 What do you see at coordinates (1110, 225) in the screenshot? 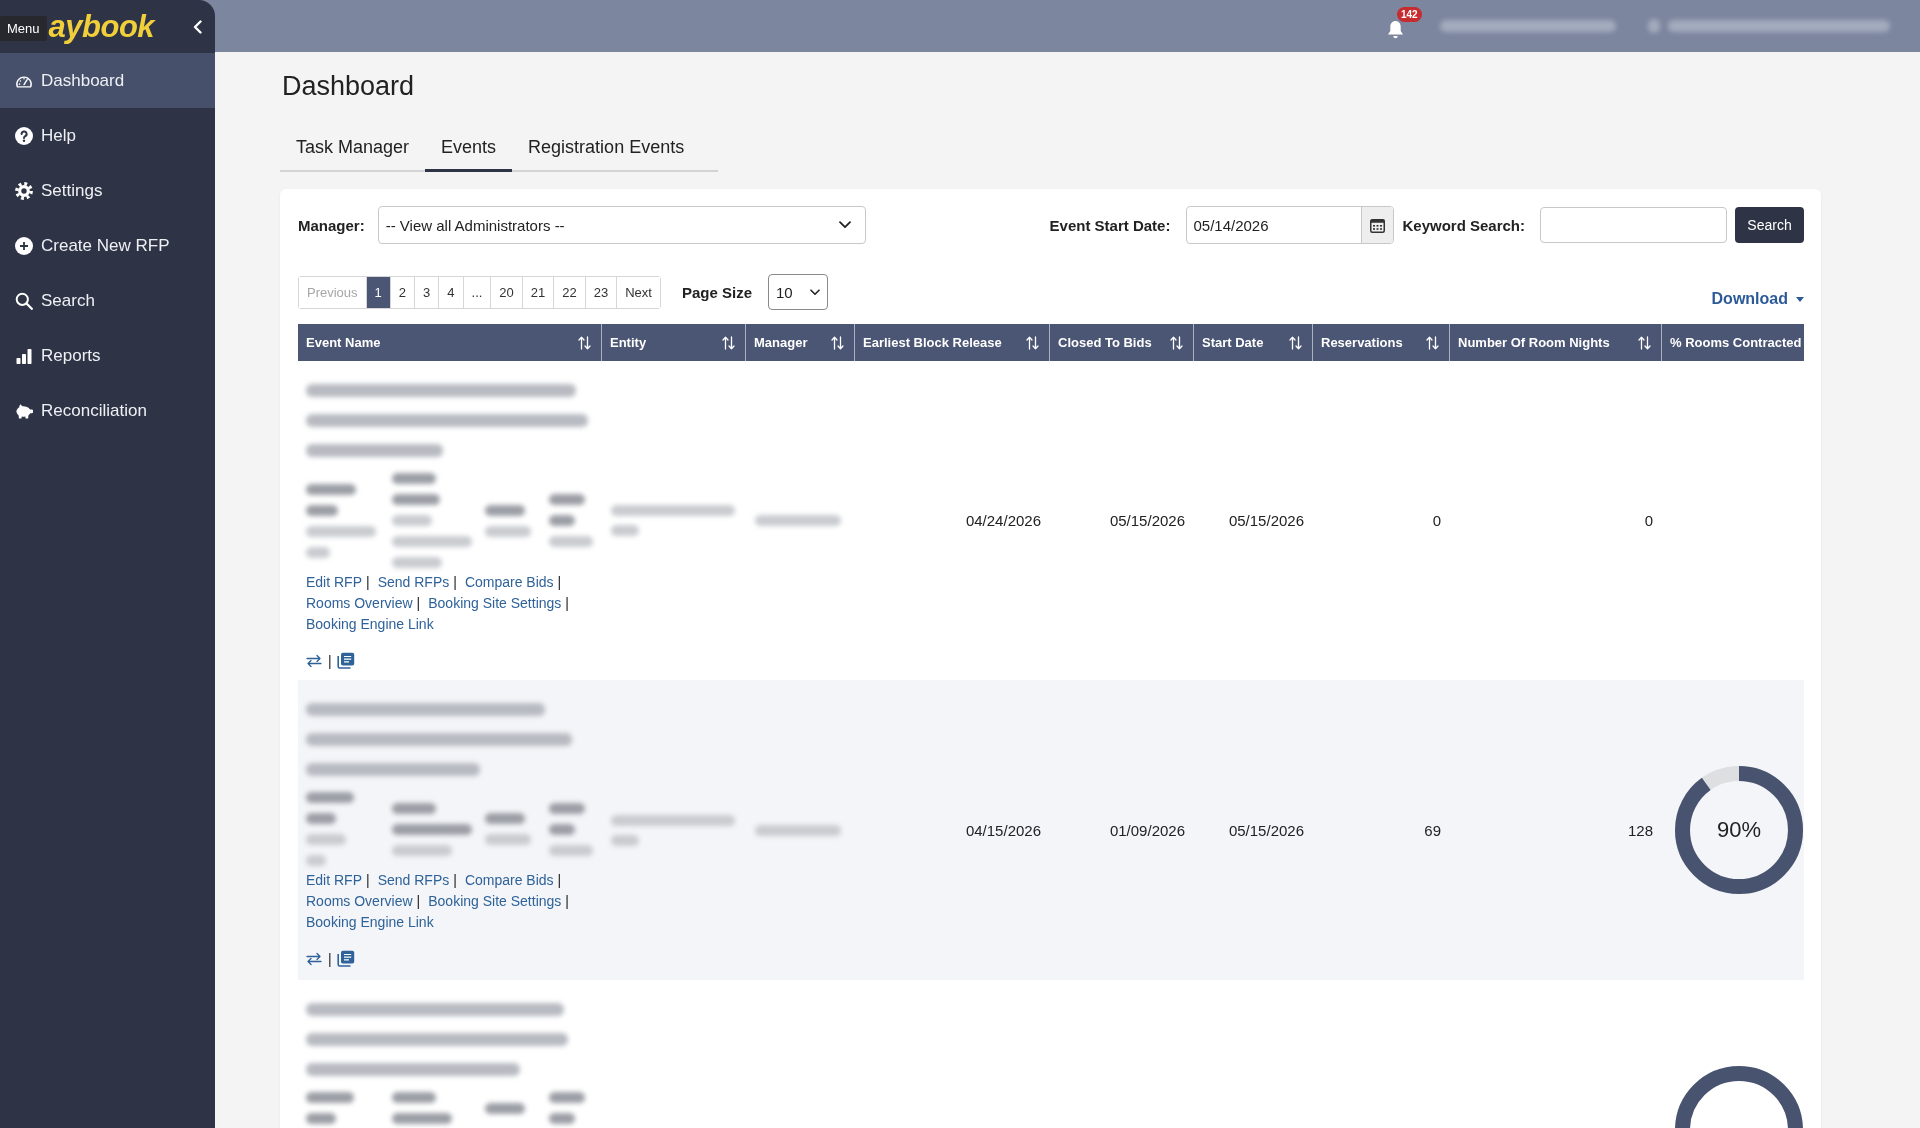
I see `event-start-date-label: Event Start Date:` at bounding box center [1110, 225].